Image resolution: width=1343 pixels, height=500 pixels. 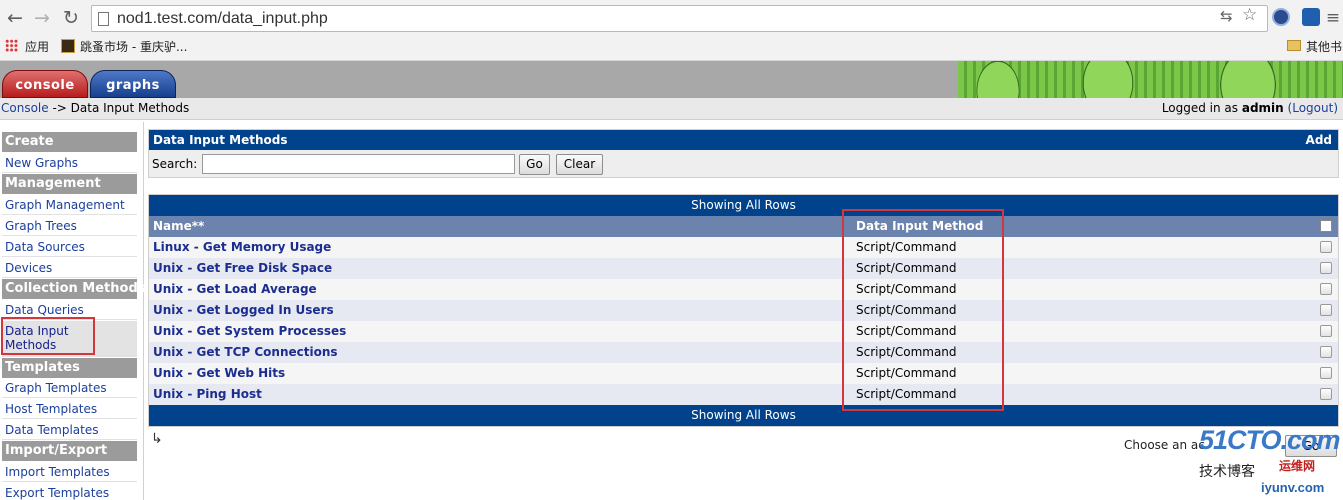 What do you see at coordinates (358, 164) in the screenshot?
I see `search-input` at bounding box center [358, 164].